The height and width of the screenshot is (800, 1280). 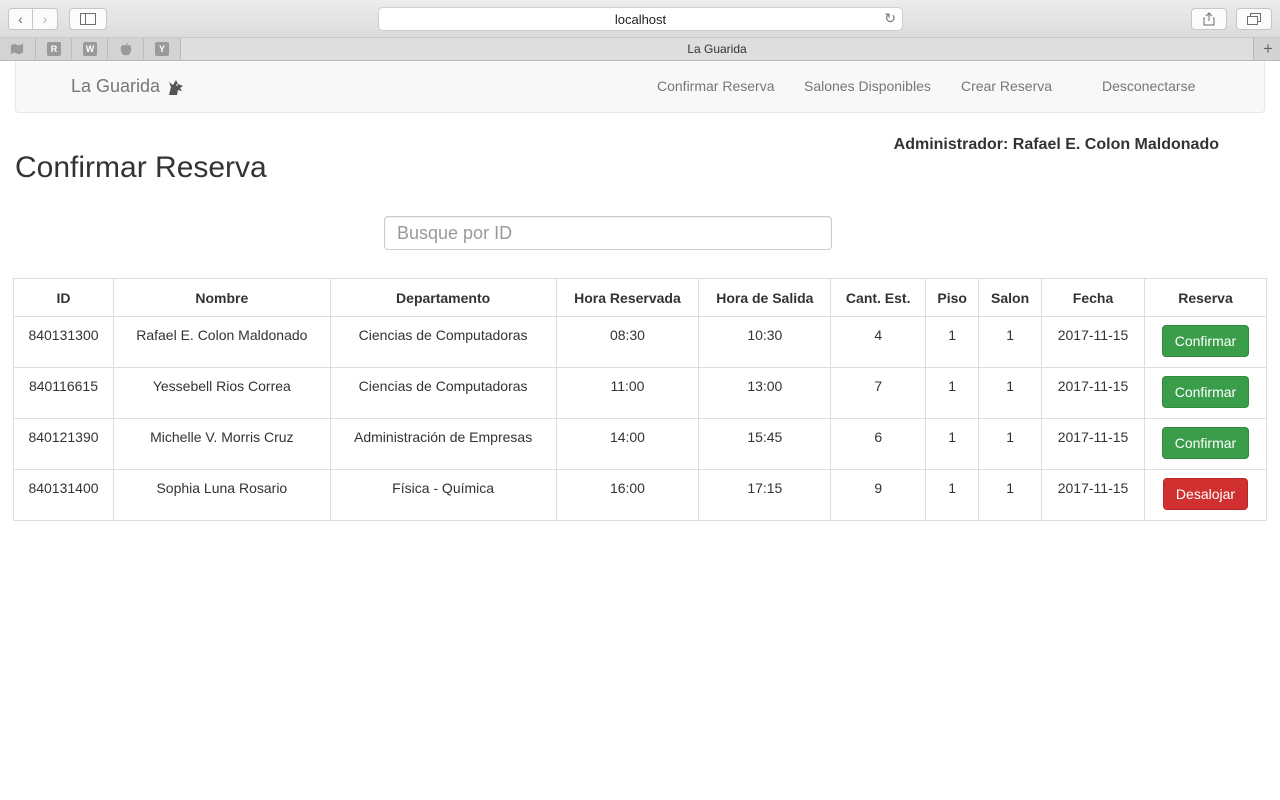 What do you see at coordinates (608, 233) in the screenshot?
I see `search-input` at bounding box center [608, 233].